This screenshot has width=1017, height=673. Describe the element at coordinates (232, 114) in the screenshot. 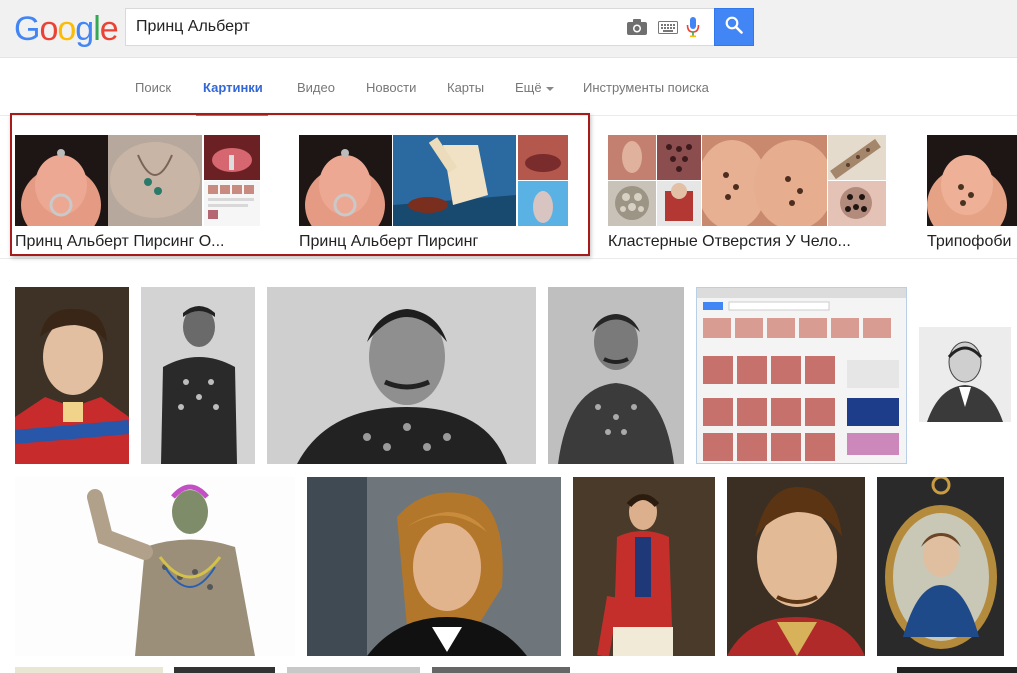

I see `active-tab-indicator` at that location.